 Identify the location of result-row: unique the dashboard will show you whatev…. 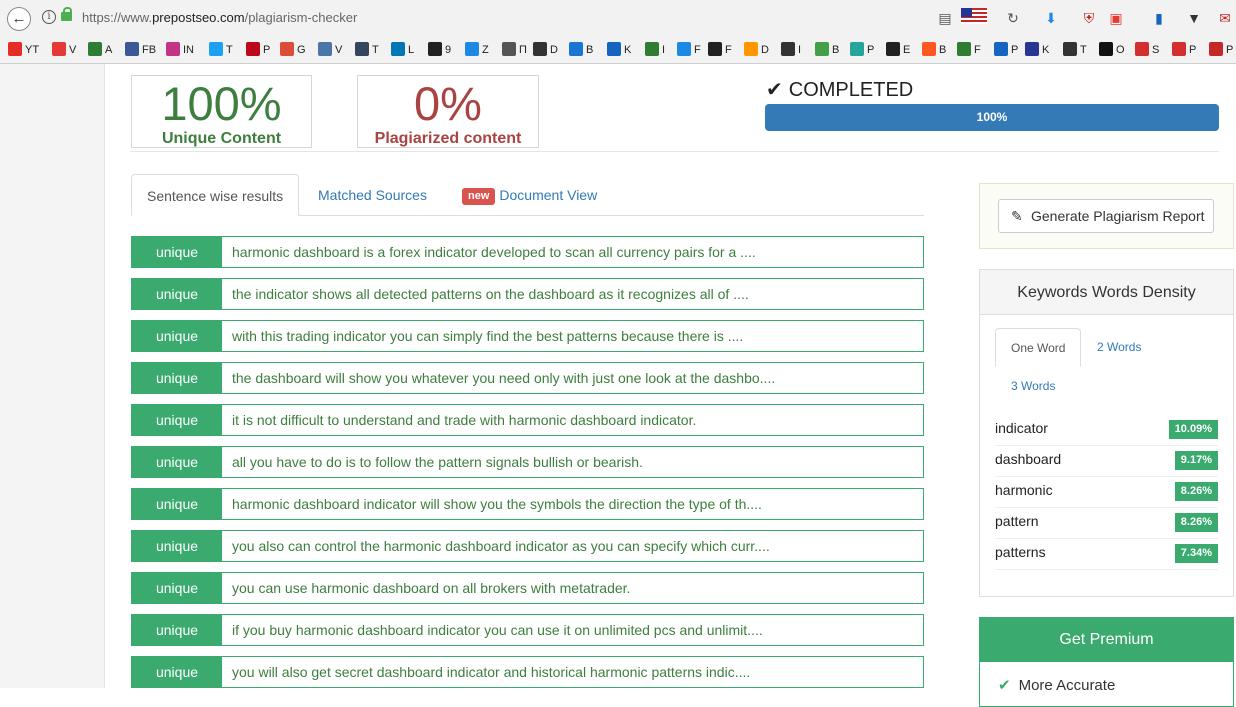
(527, 378).